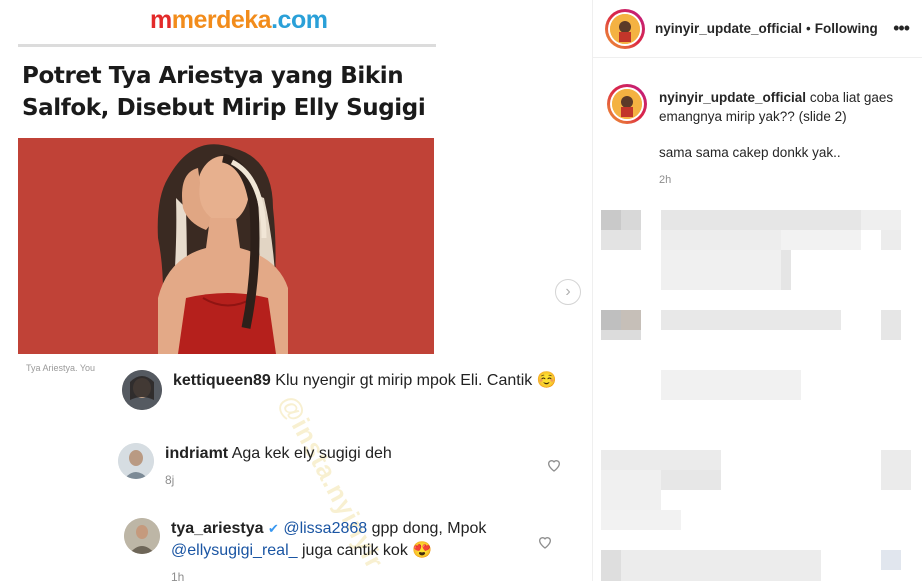 This screenshot has height=581, width=922. Describe the element at coordinates (846, 28) in the screenshot. I see `following-button: Following` at that location.